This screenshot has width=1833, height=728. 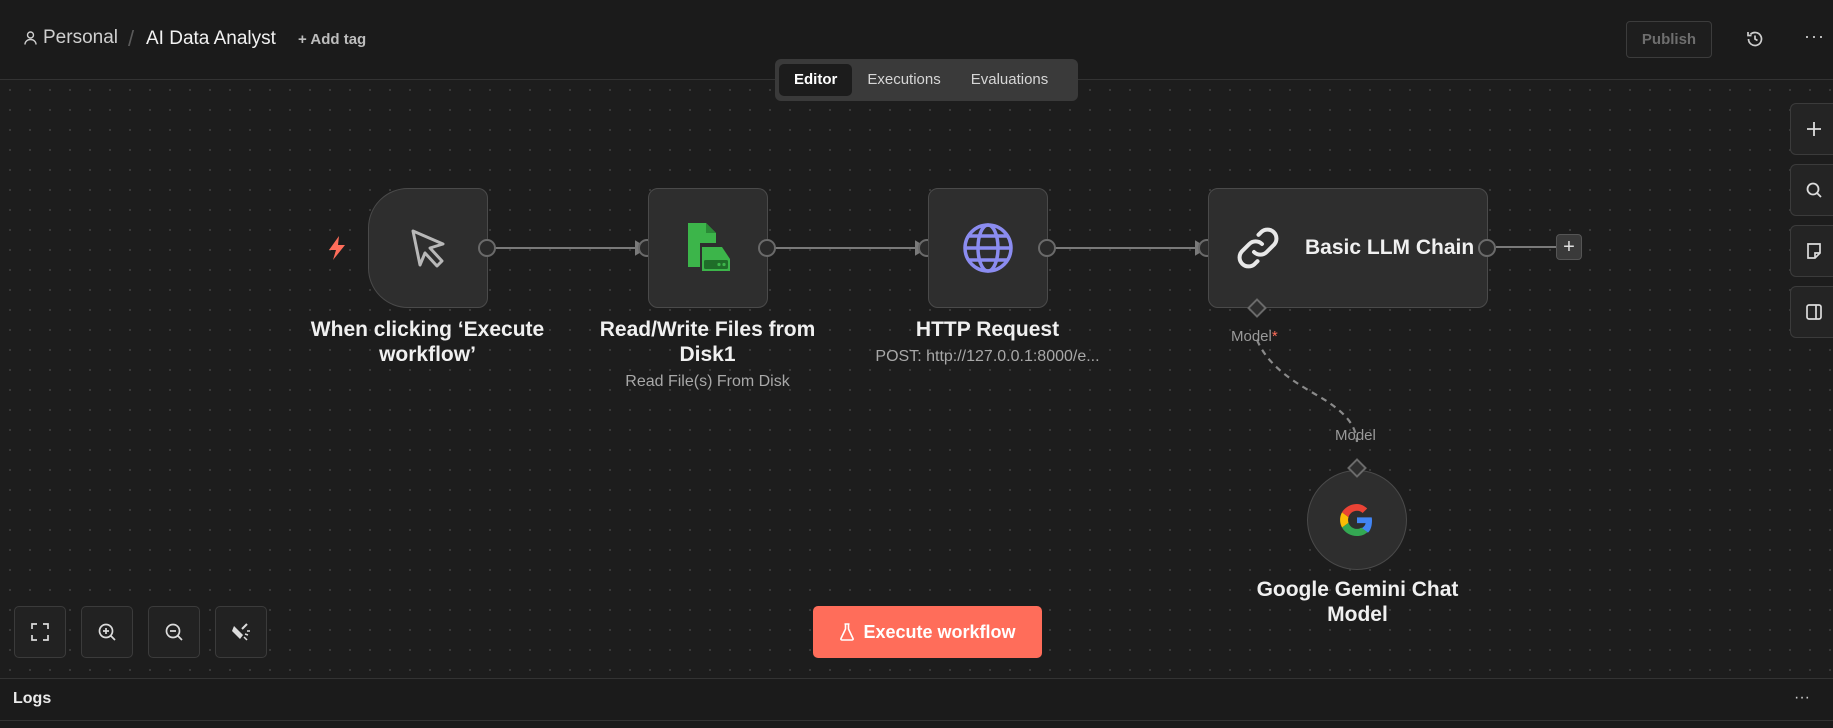 I want to click on tab-executions: Executions, so click(x=903, y=80).